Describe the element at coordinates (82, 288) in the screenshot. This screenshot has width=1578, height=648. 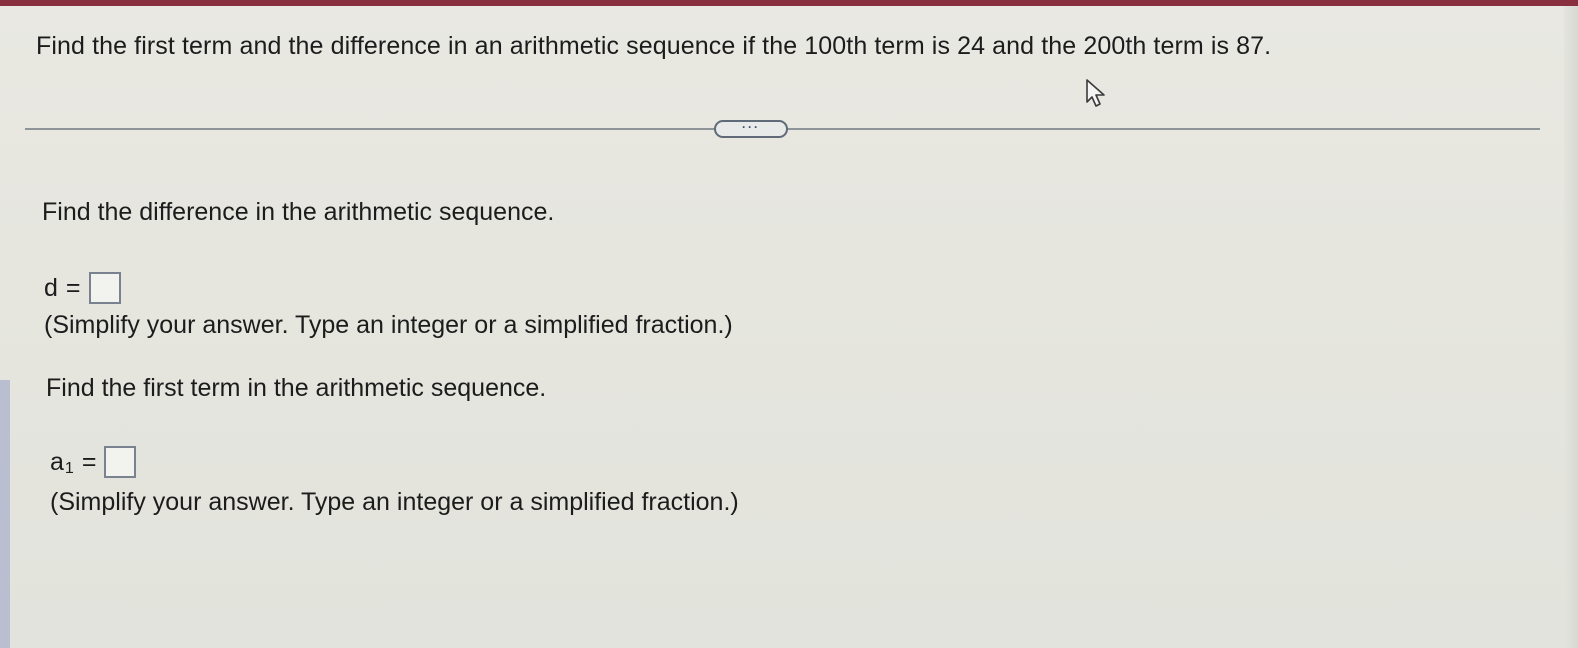
I see `part1-answer-row: d =` at that location.